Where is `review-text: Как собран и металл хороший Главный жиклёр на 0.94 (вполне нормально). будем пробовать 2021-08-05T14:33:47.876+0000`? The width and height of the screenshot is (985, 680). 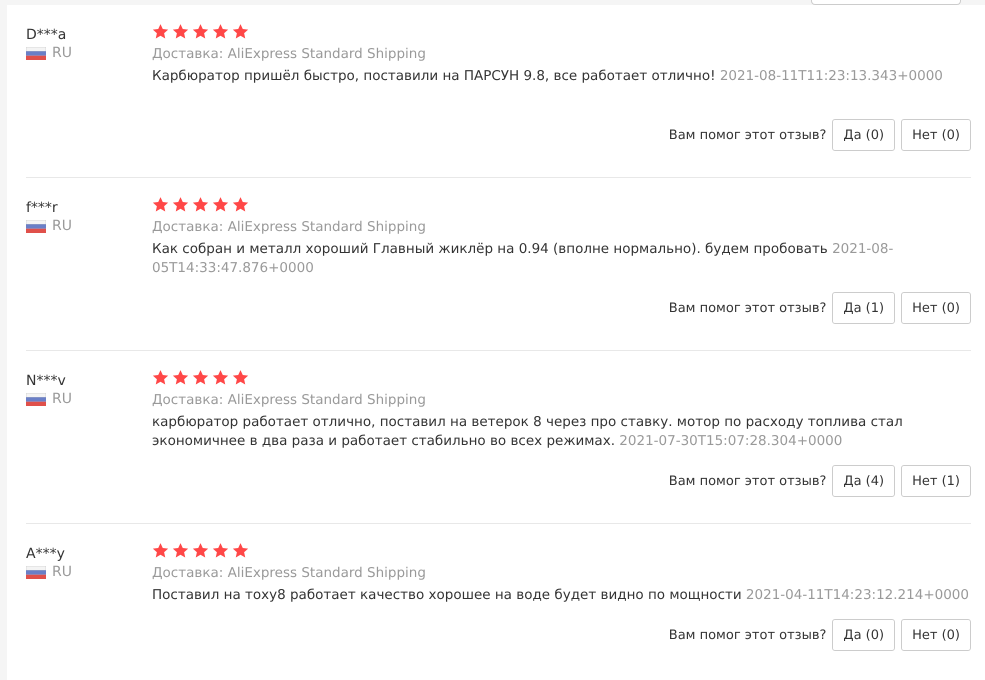
review-text: Как собран и металл хороший Главный жиклёр на 0.94 (вполне нормально). будем пробовать 2021-08-05T14:33:47.876+0000 is located at coordinates (523, 259).